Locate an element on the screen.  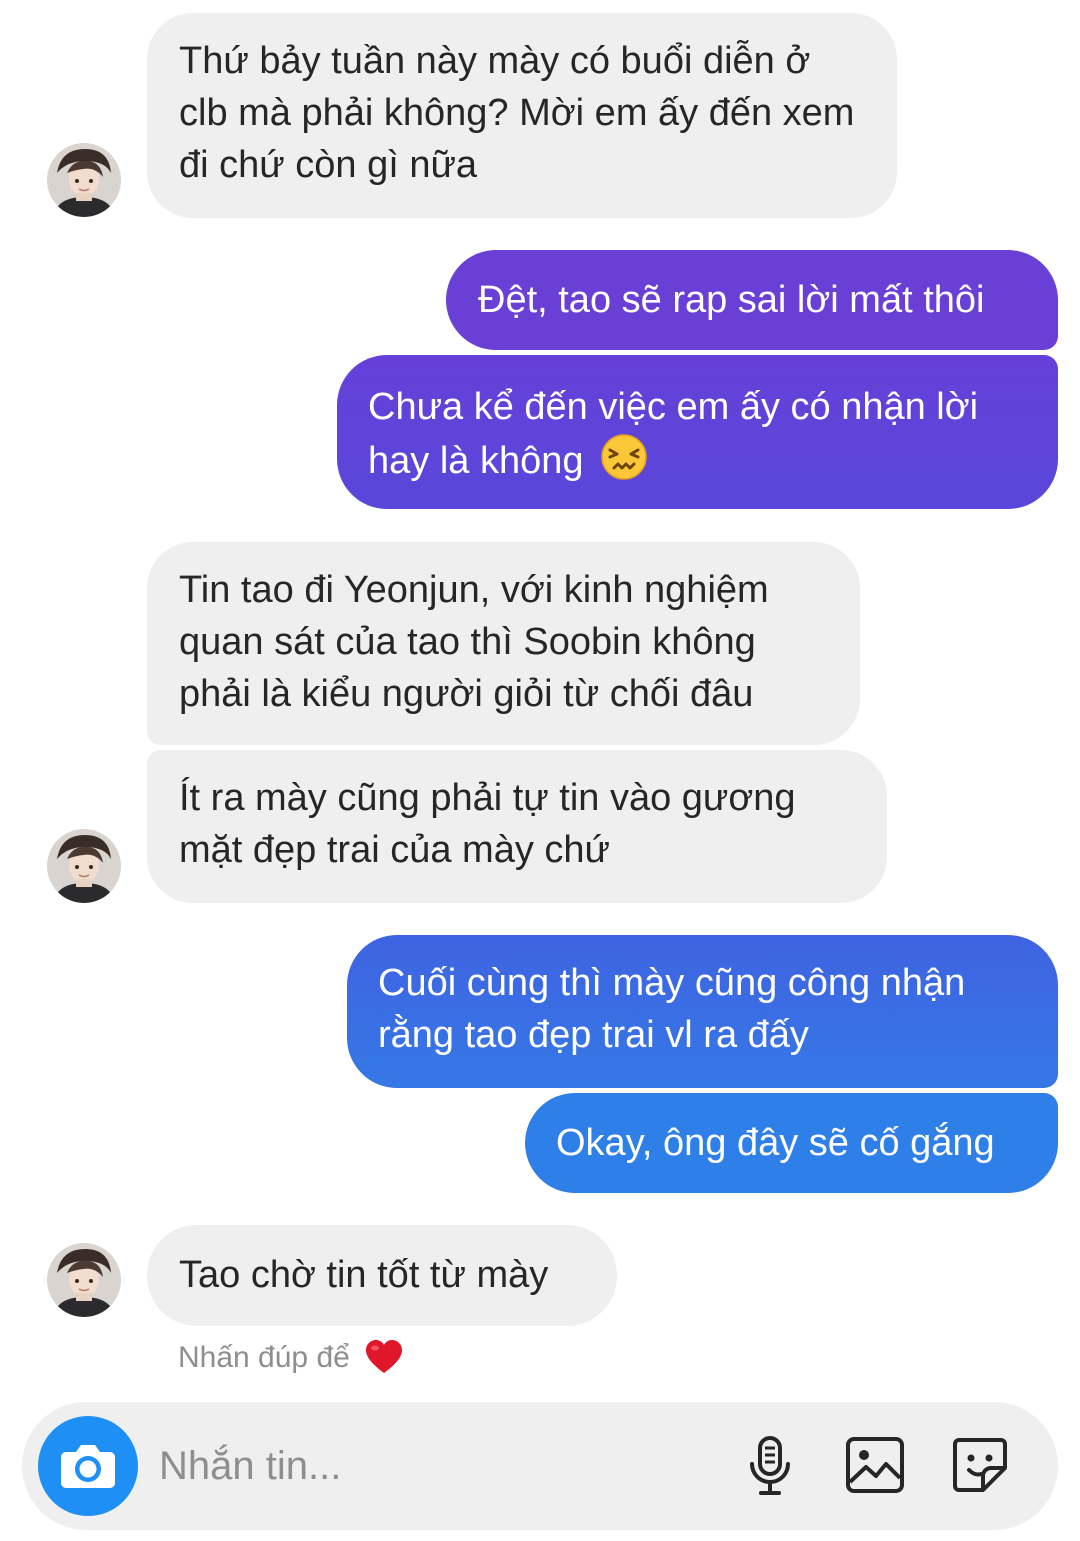
double-tap-like-hint: Nhấn đúp để is located at coordinates (291, 1358).